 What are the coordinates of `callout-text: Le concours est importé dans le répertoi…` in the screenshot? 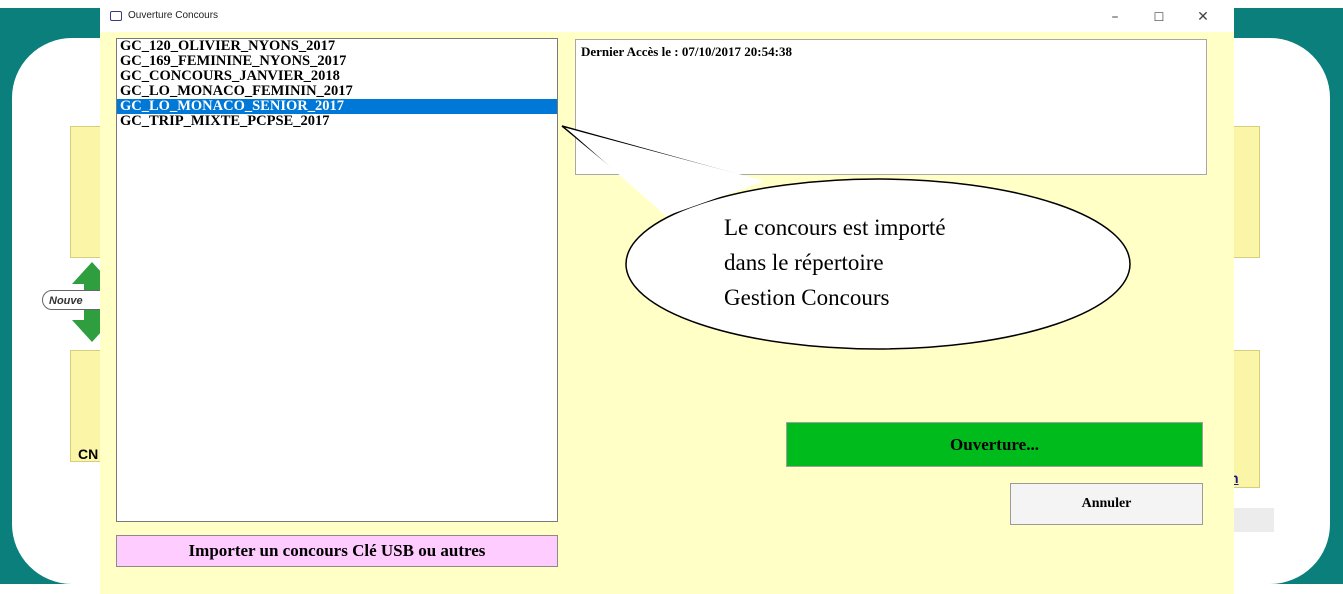 It's located at (884, 262).